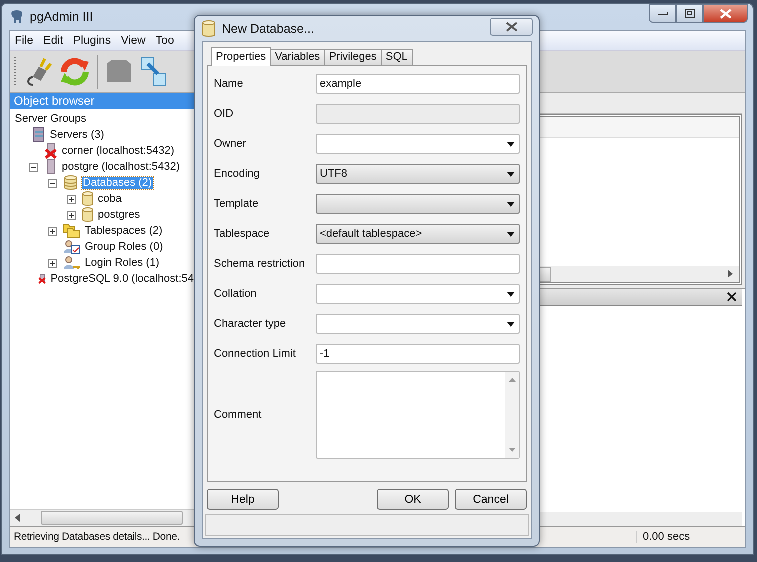  I want to click on field-label: Tablespace, so click(242, 234).